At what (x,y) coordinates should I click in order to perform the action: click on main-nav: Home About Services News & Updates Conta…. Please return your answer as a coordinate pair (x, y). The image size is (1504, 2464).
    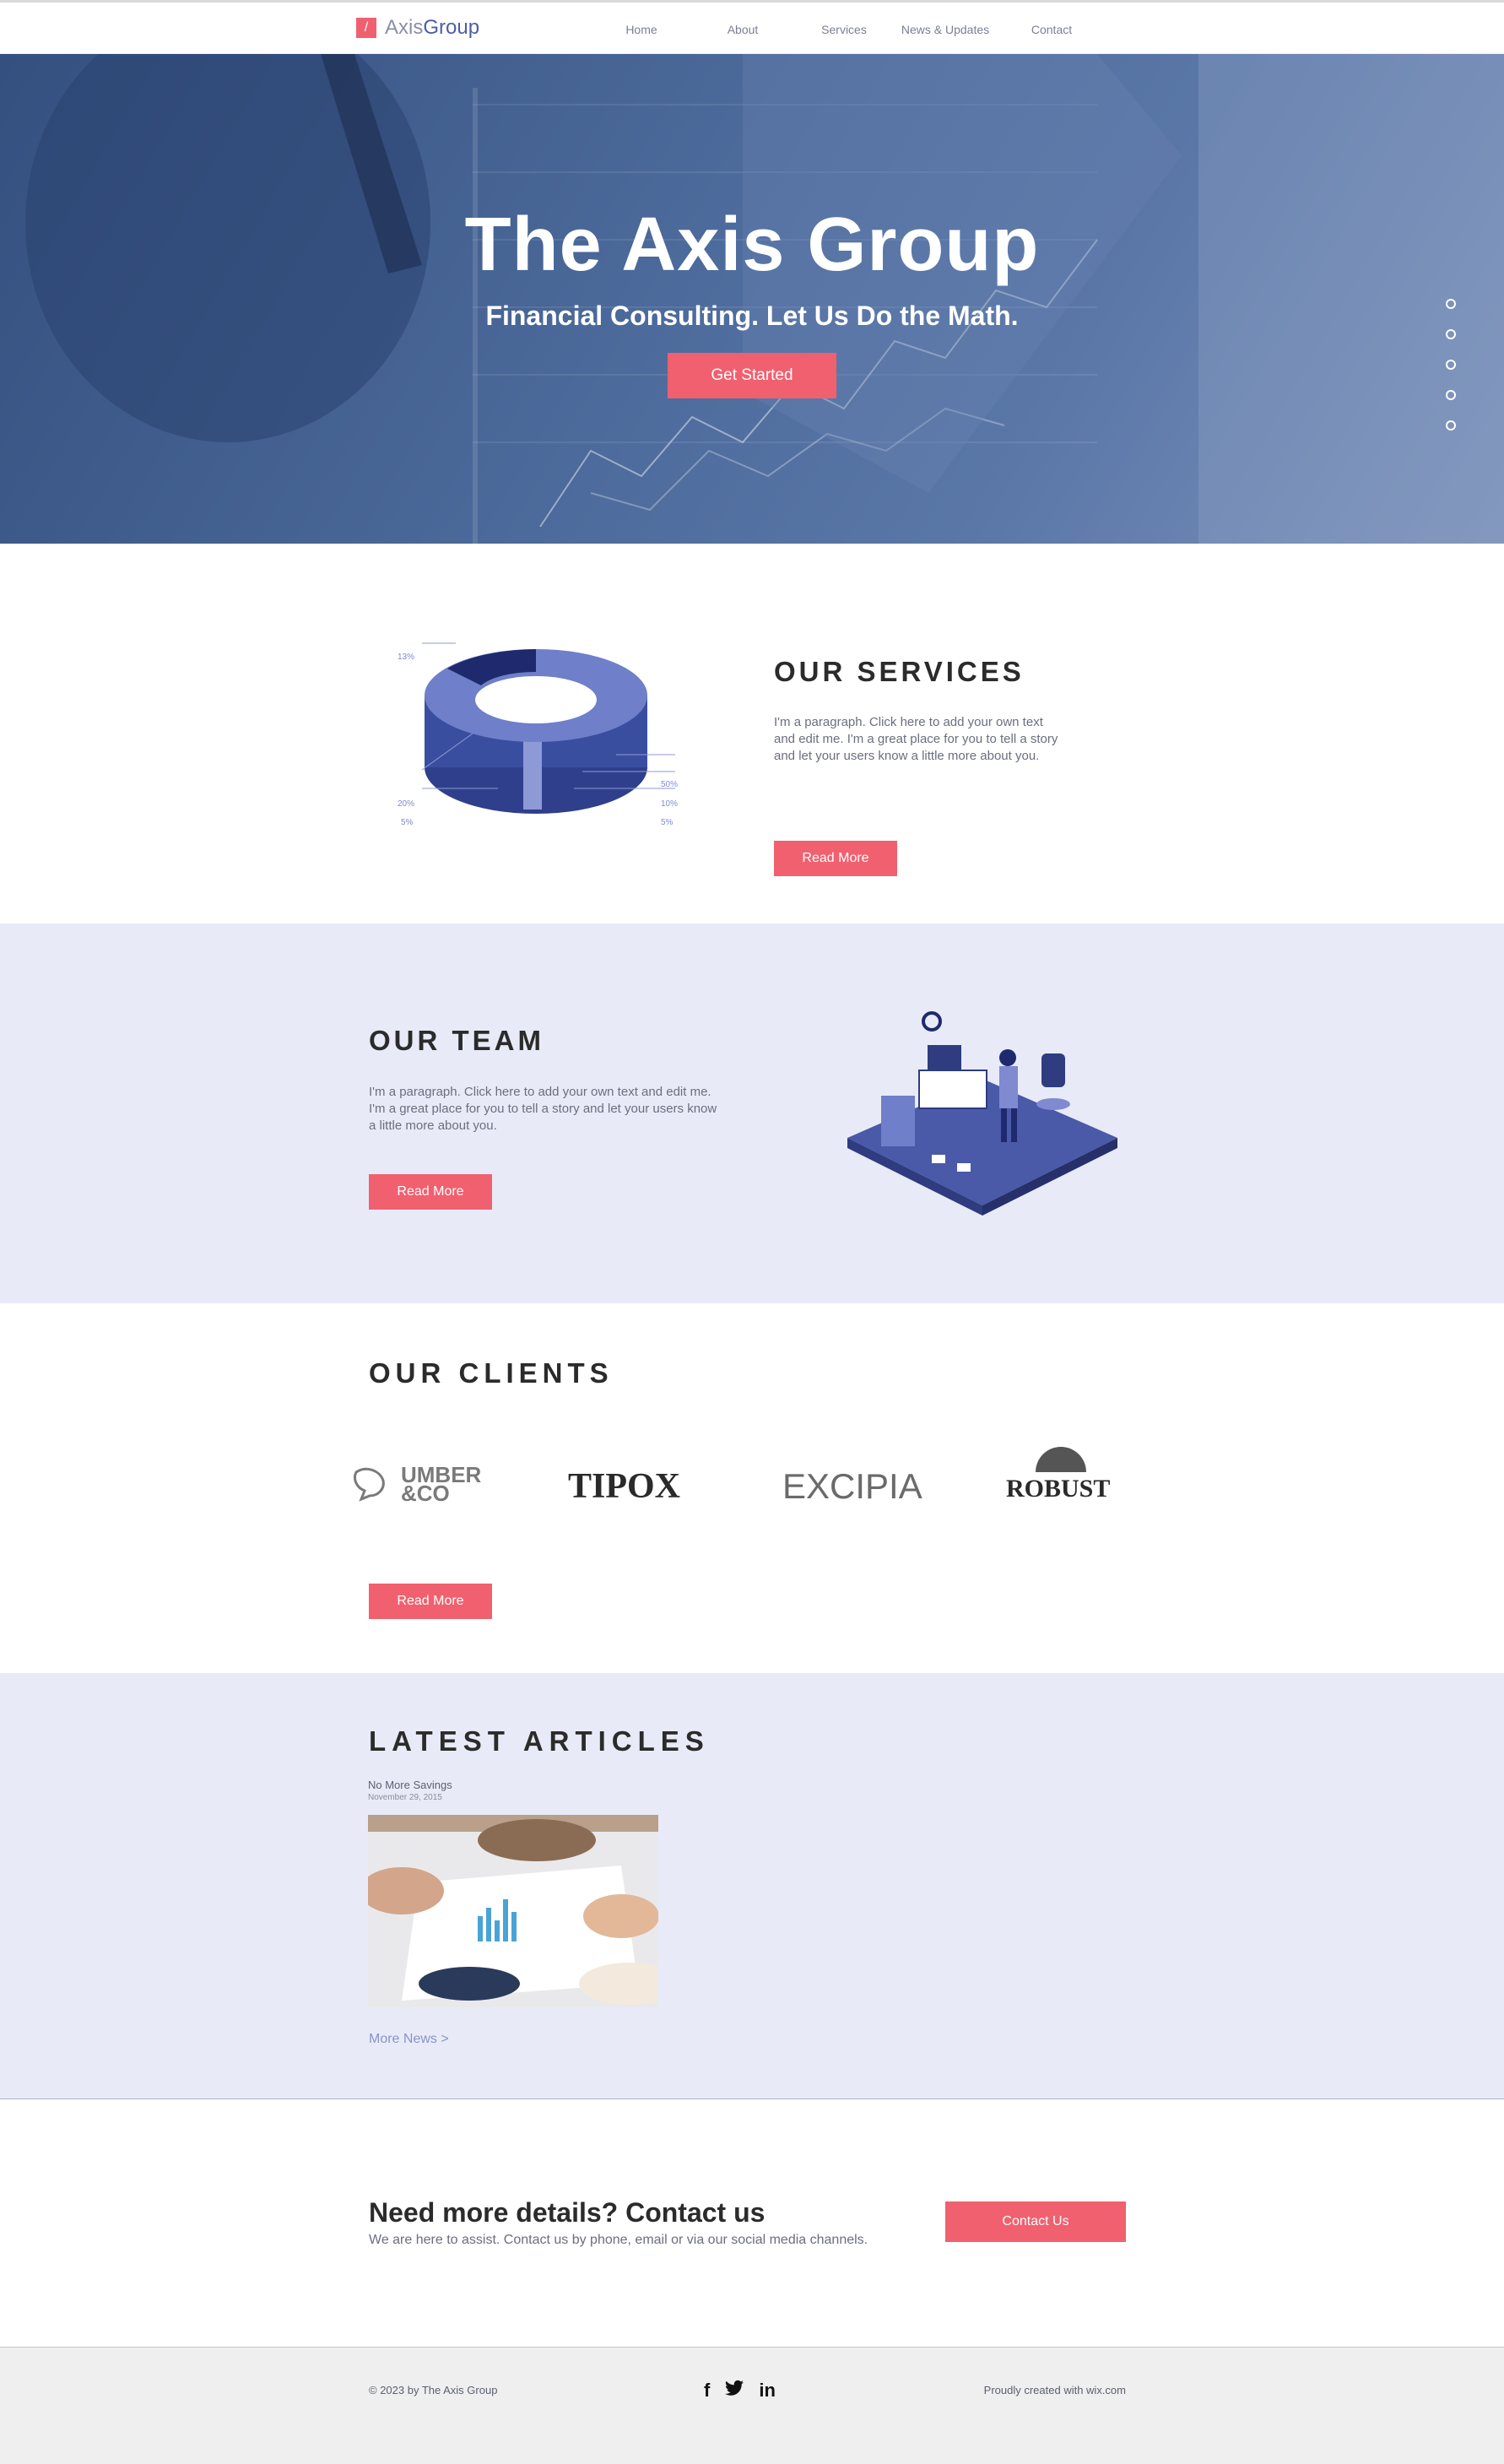
    Looking at the image, I should click on (847, 29).